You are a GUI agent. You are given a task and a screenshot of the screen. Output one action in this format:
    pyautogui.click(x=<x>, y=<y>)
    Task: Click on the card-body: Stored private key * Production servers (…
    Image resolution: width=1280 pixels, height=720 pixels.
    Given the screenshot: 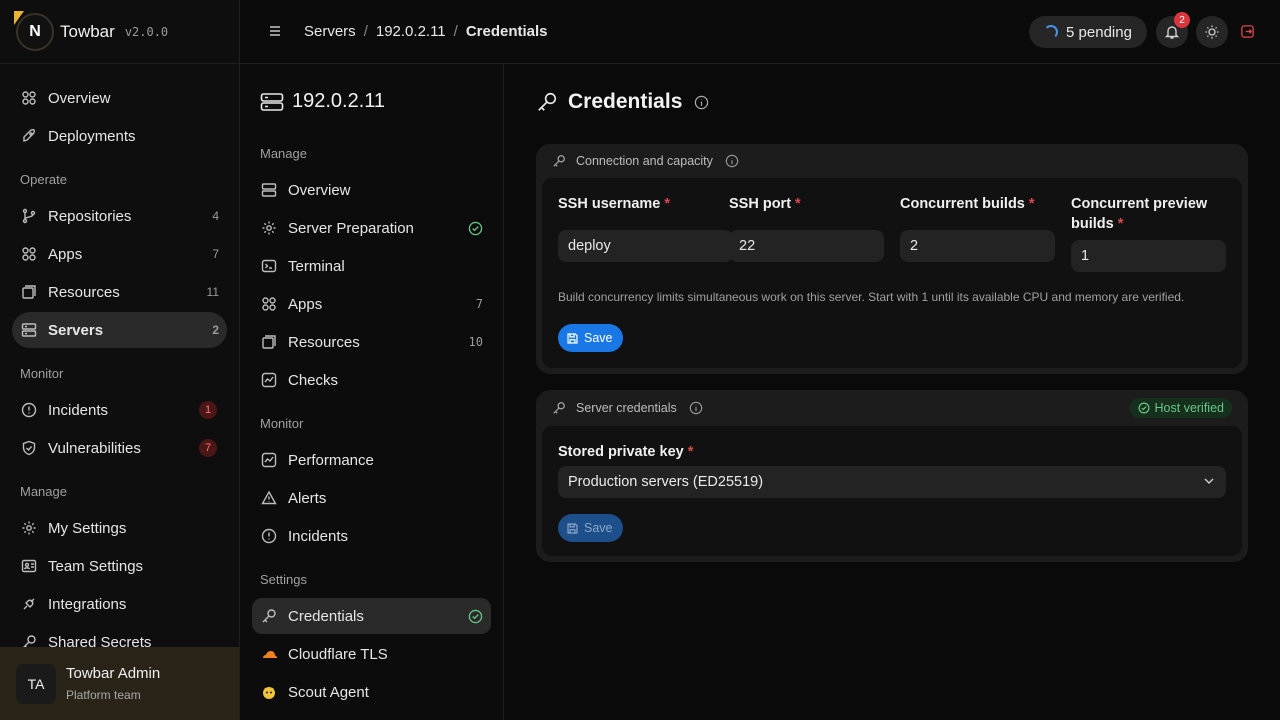 What is the action you would take?
    pyautogui.click(x=892, y=491)
    